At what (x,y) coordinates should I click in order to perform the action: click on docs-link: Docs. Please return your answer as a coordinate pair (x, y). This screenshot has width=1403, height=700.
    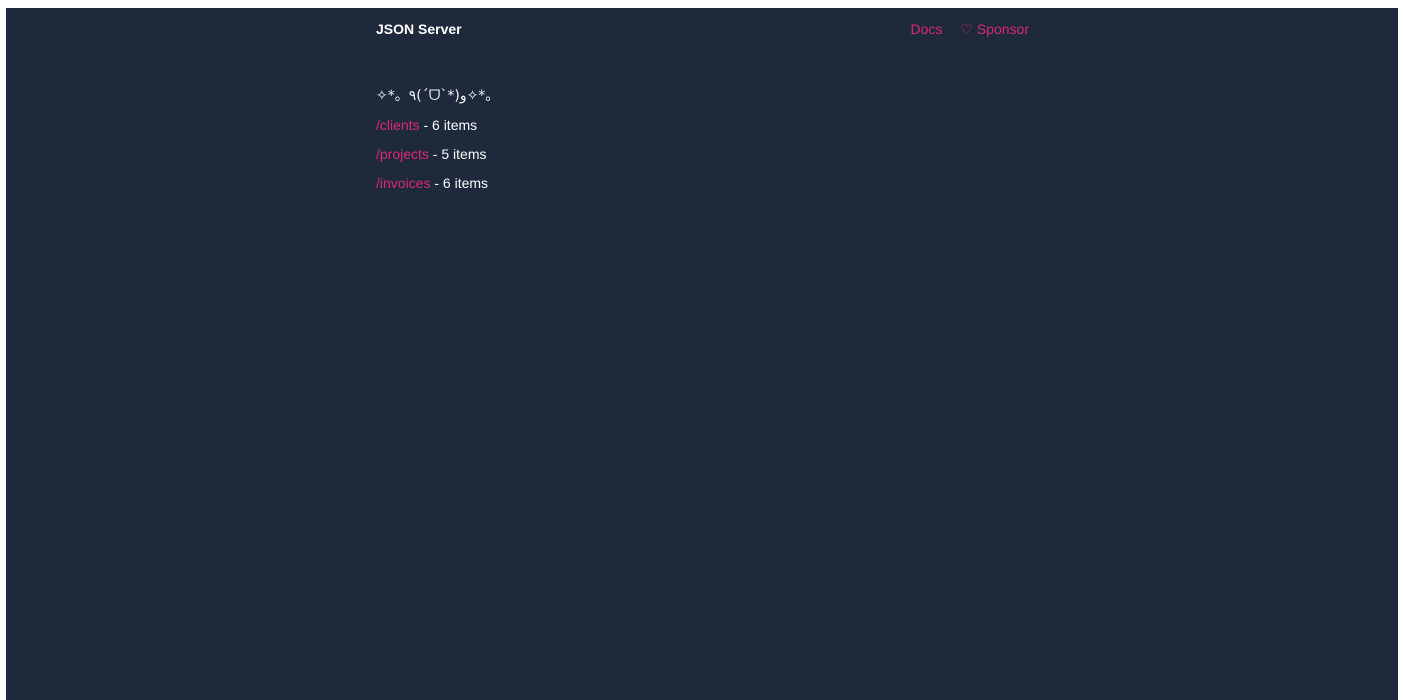
    Looking at the image, I should click on (926, 29).